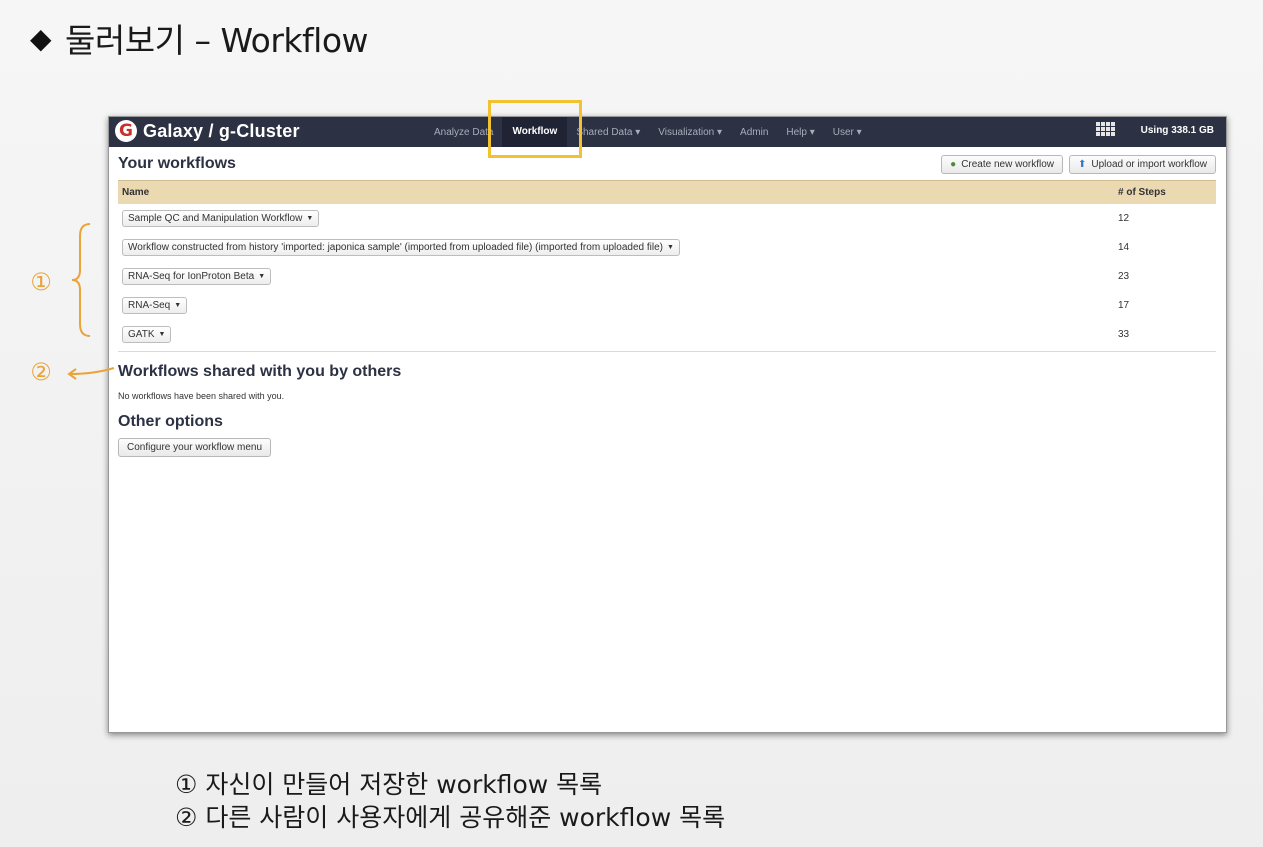 The height and width of the screenshot is (847, 1263). What do you see at coordinates (1106, 131) in the screenshot?
I see `apps-grid-icon` at bounding box center [1106, 131].